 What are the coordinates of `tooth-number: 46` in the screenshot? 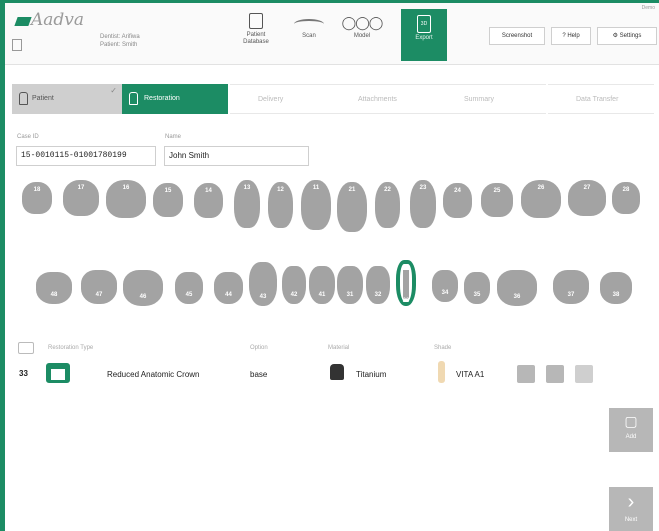 It's located at (143, 297).